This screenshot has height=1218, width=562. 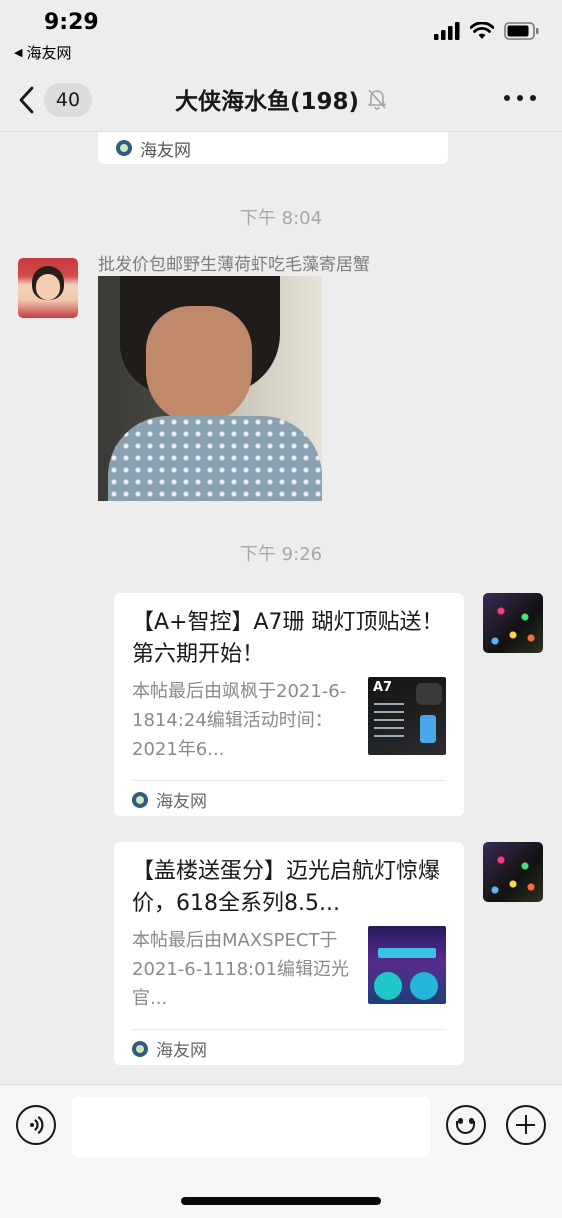 I want to click on timestamp: 下午 9:26, so click(x=281, y=554).